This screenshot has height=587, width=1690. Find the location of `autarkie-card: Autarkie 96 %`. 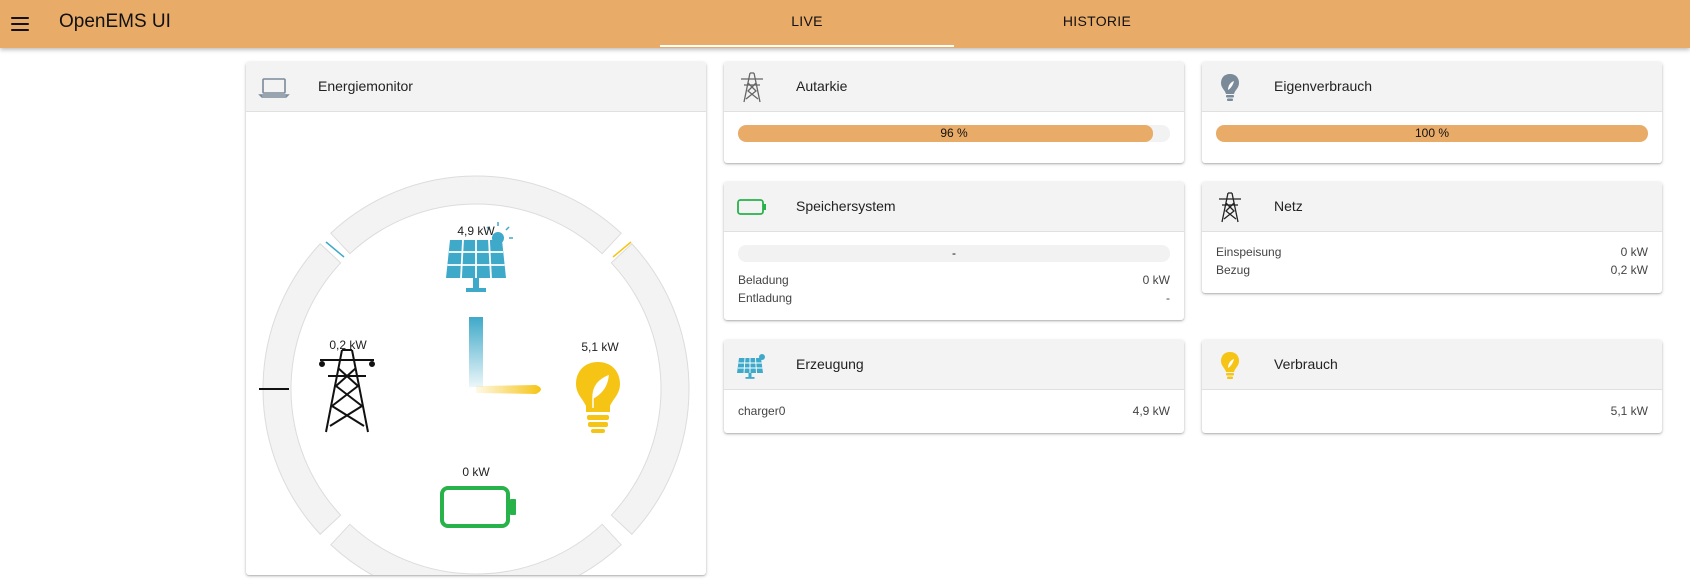

autarkie-card: Autarkie 96 % is located at coordinates (954, 112).